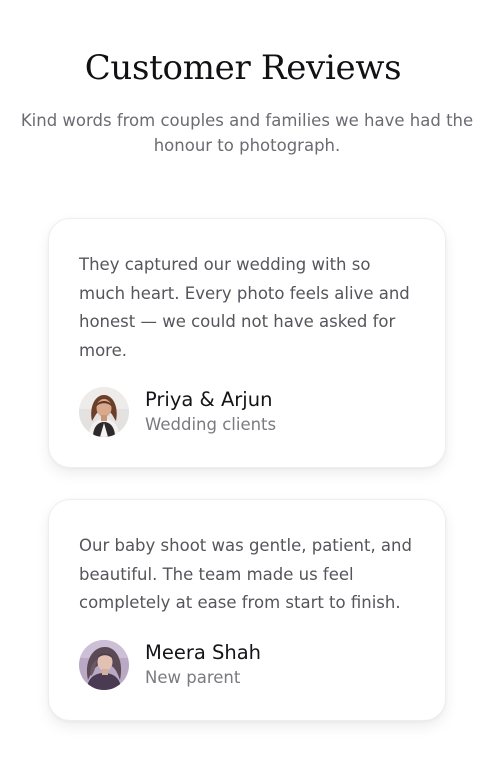 This screenshot has height=770, width=486. What do you see at coordinates (209, 399) in the screenshot?
I see `reviewer-name: Priya & Arjun` at bounding box center [209, 399].